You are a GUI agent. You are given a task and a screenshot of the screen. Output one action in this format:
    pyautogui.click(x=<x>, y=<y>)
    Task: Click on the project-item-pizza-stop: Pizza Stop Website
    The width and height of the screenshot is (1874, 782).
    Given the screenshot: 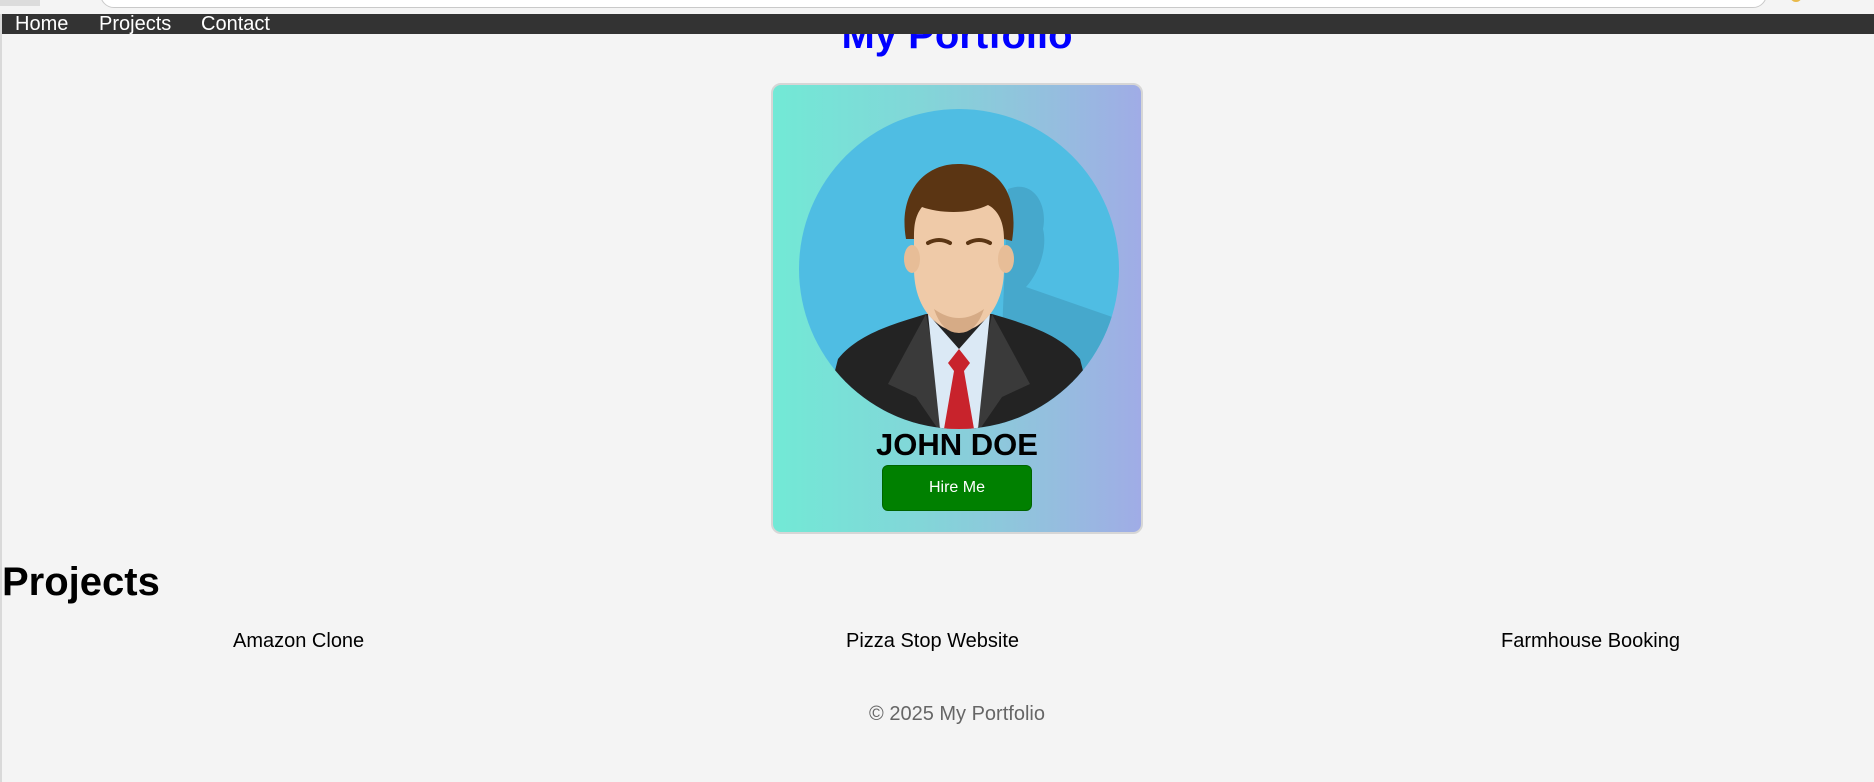 What is the action you would take?
    pyautogui.click(x=932, y=641)
    